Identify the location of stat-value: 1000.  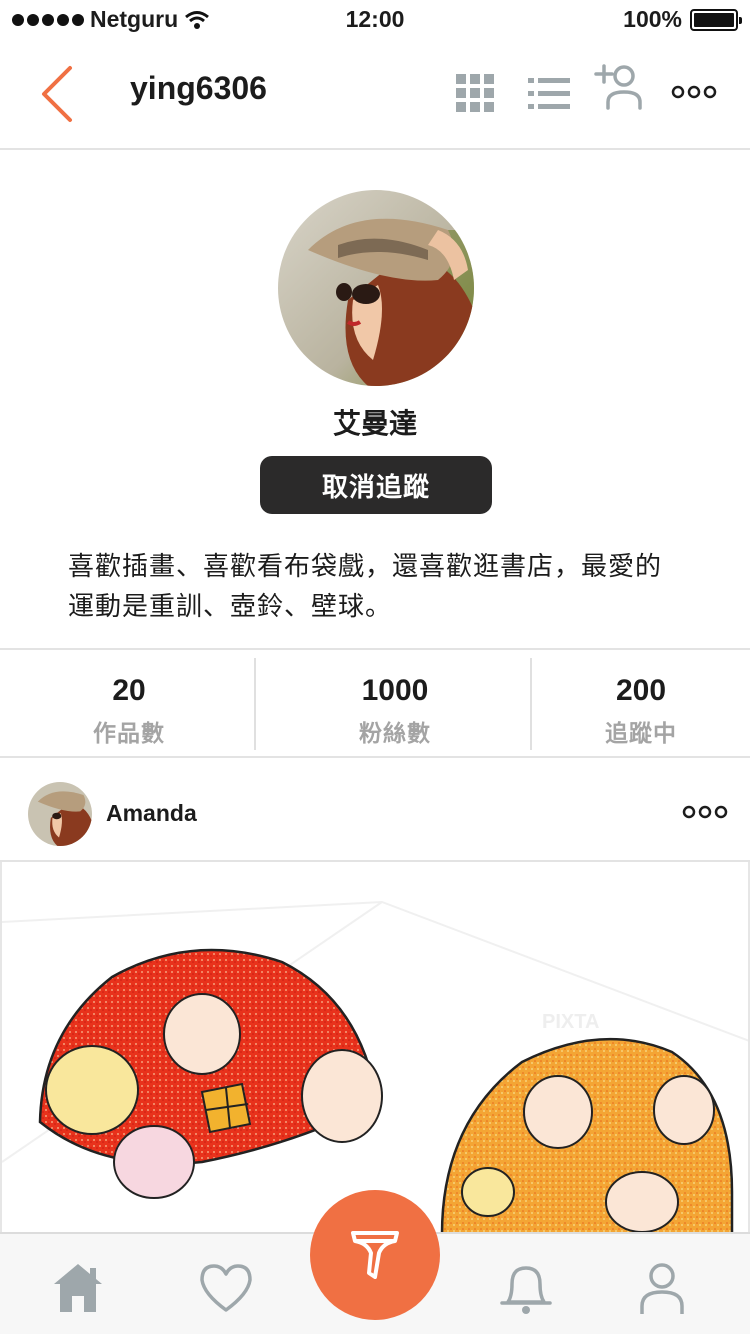
(395, 690).